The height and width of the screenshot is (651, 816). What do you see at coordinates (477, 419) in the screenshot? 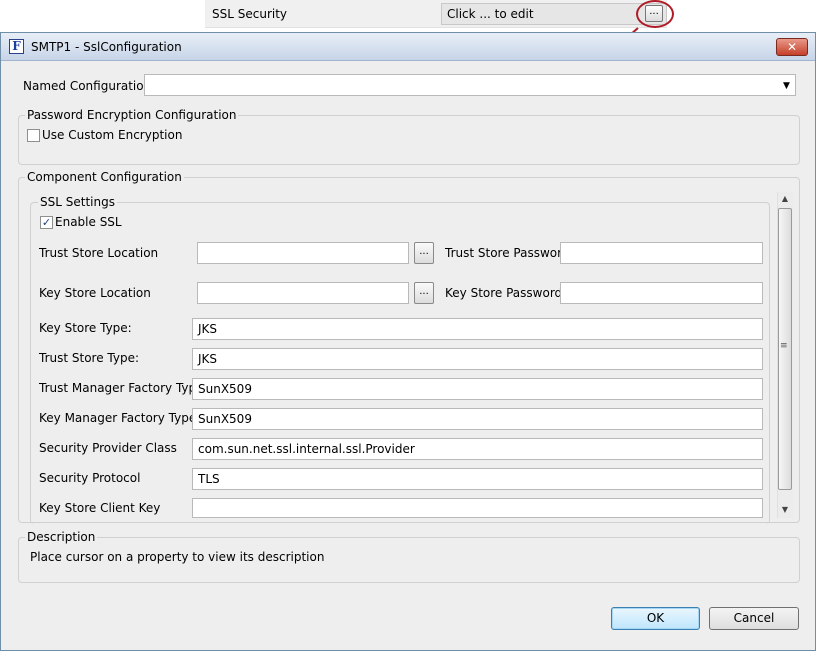
I see `key-manager-factory-type-input: SunX509` at bounding box center [477, 419].